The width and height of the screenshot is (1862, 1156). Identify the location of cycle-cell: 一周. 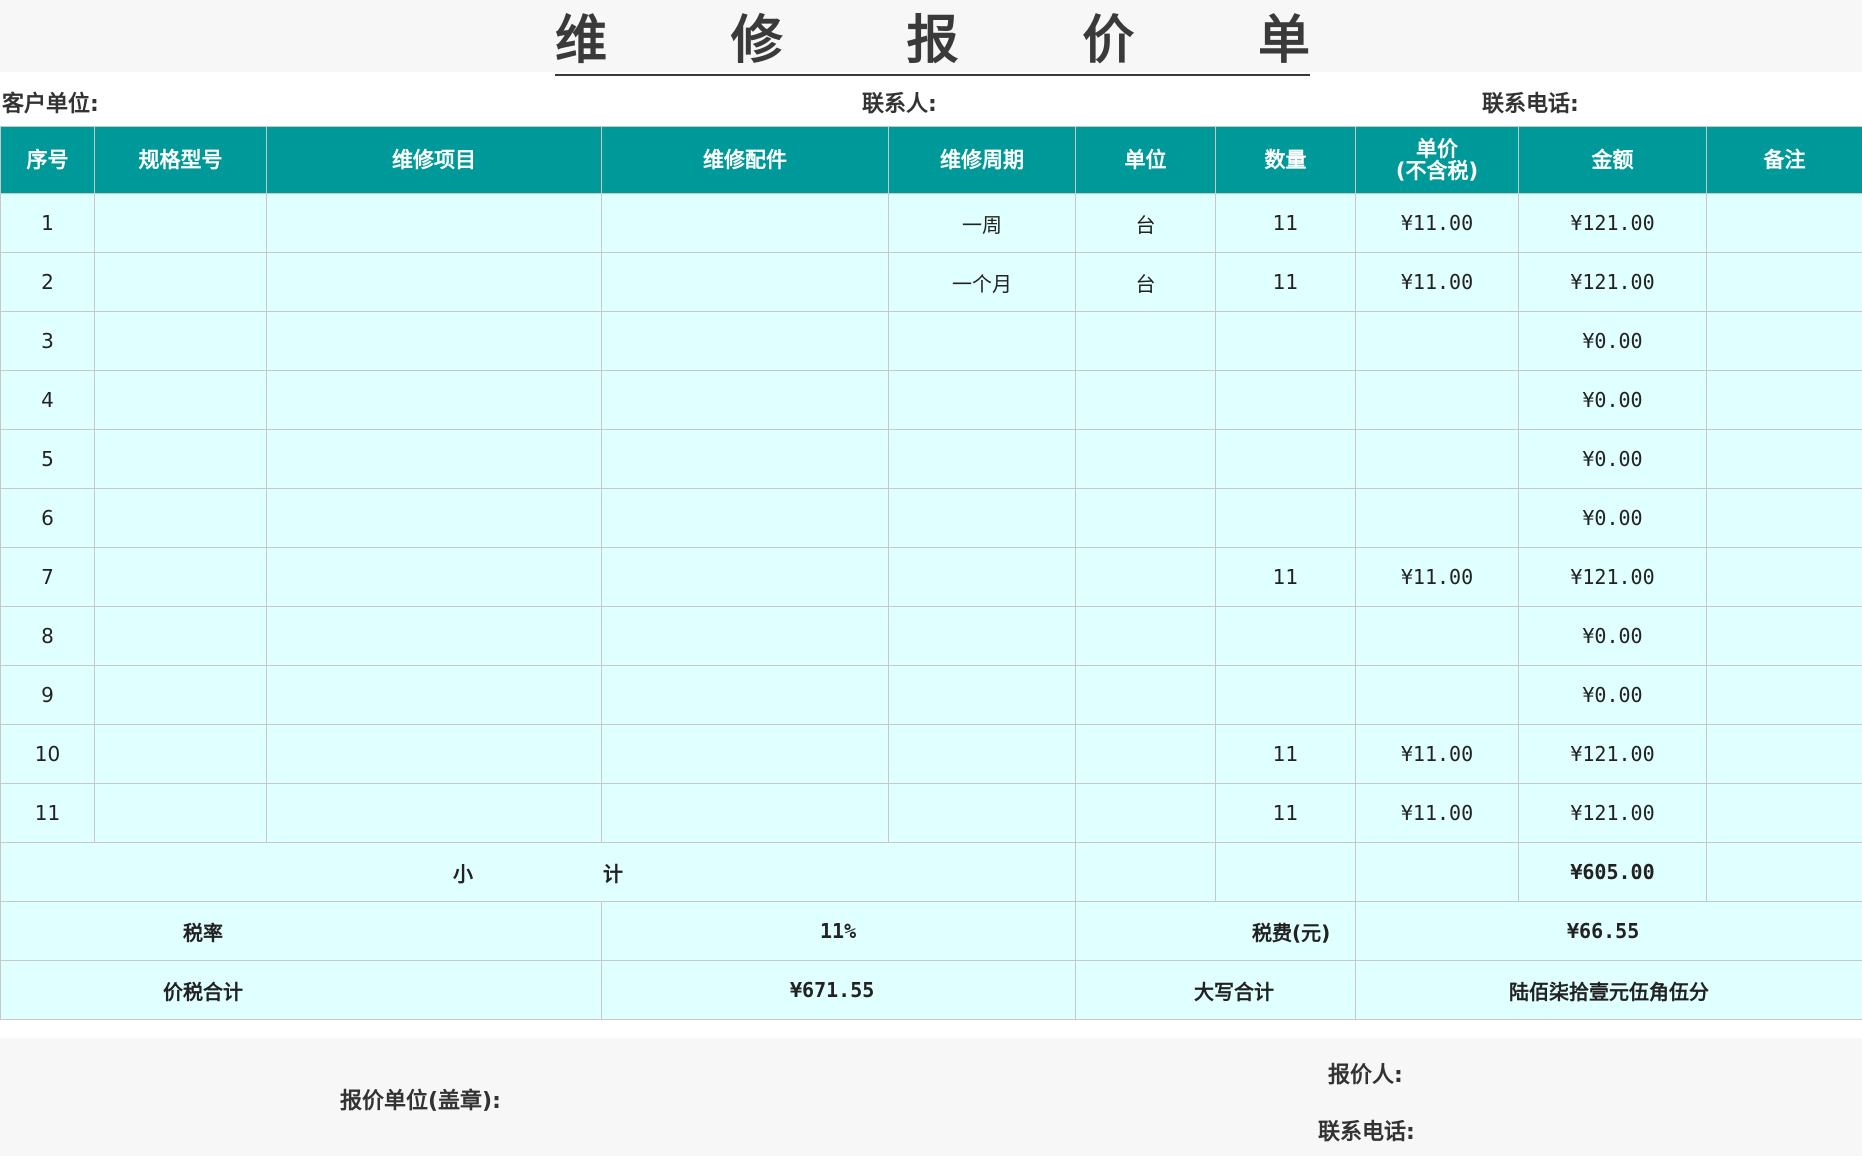
(982, 223).